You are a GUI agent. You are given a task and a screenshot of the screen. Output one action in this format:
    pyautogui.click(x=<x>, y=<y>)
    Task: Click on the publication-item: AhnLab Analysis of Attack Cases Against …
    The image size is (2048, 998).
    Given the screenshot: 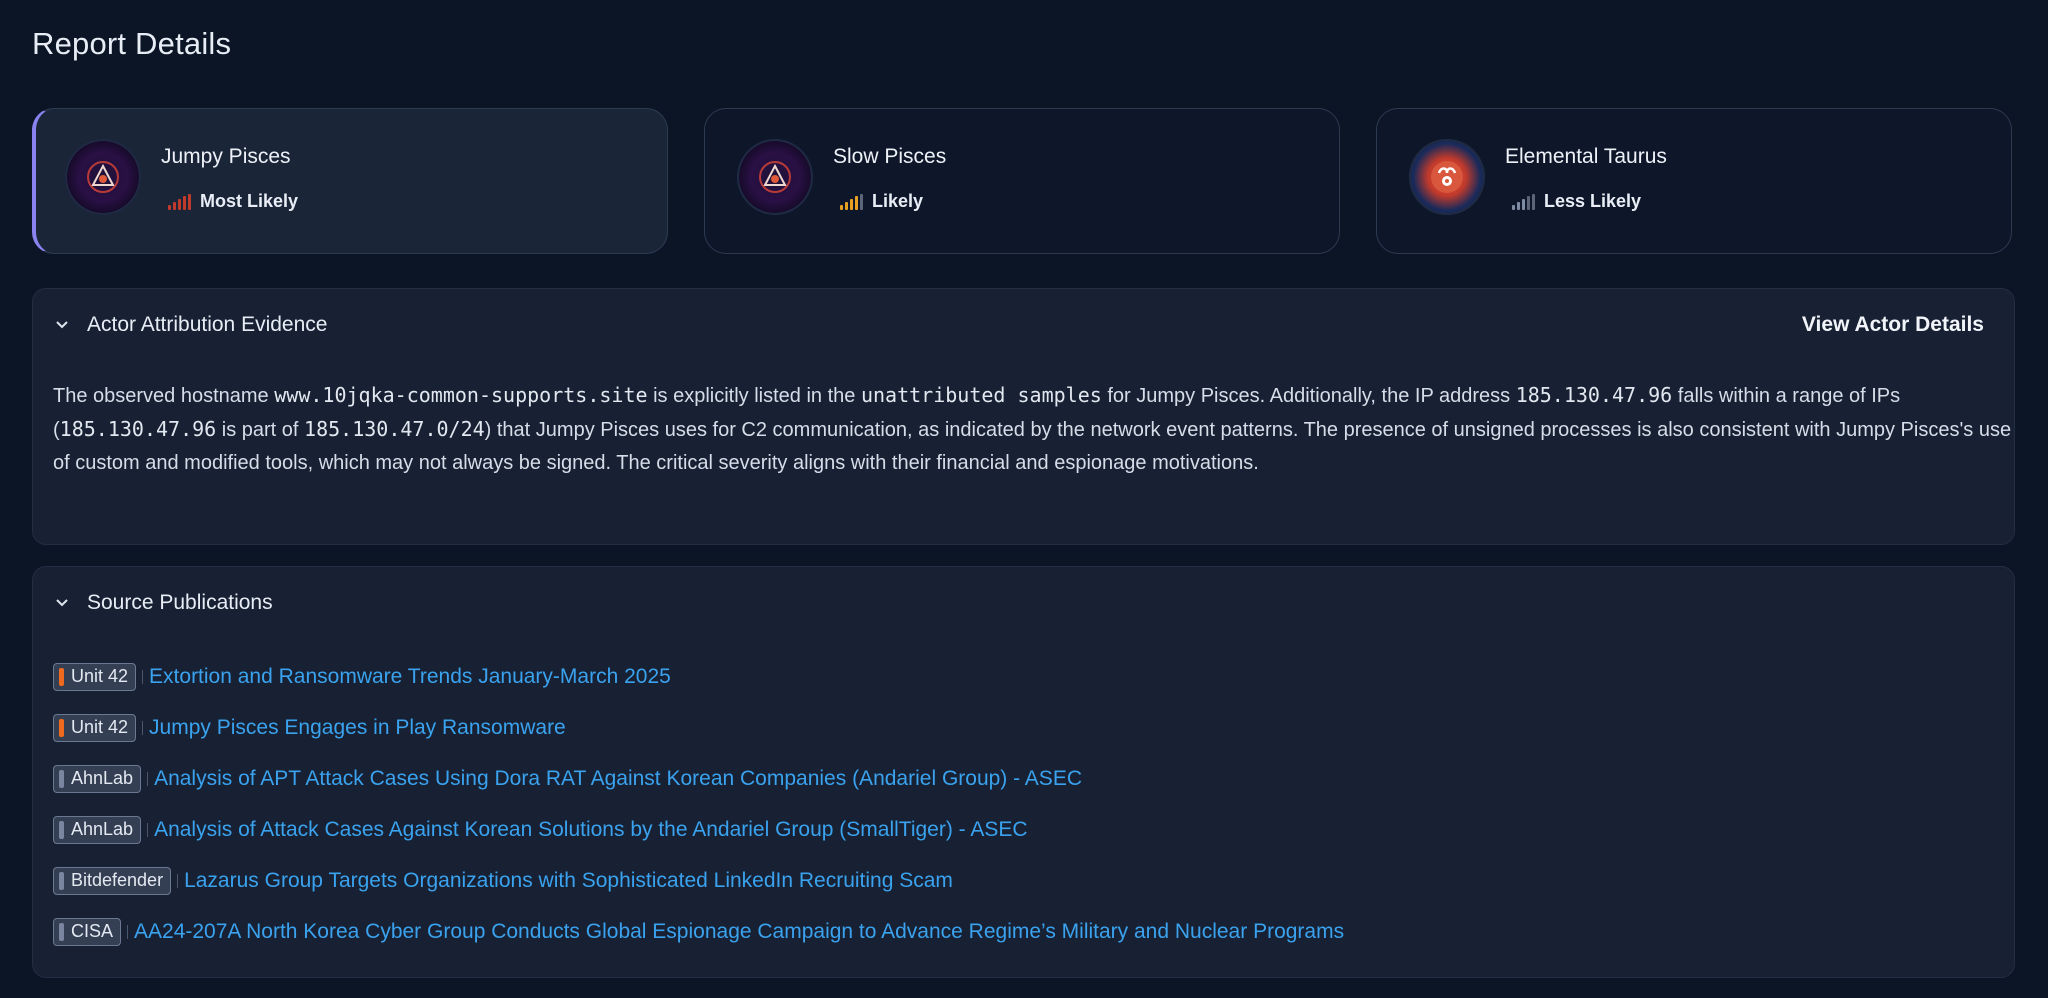 What is the action you would take?
    pyautogui.click(x=698, y=829)
    